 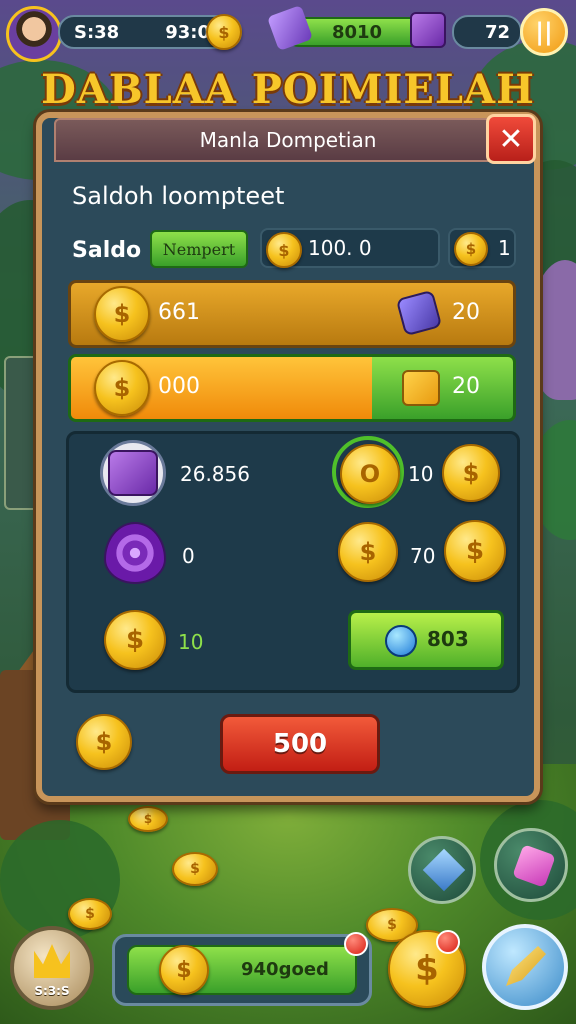 What do you see at coordinates (426, 640) in the screenshot?
I see `green-value-button: 803` at bounding box center [426, 640].